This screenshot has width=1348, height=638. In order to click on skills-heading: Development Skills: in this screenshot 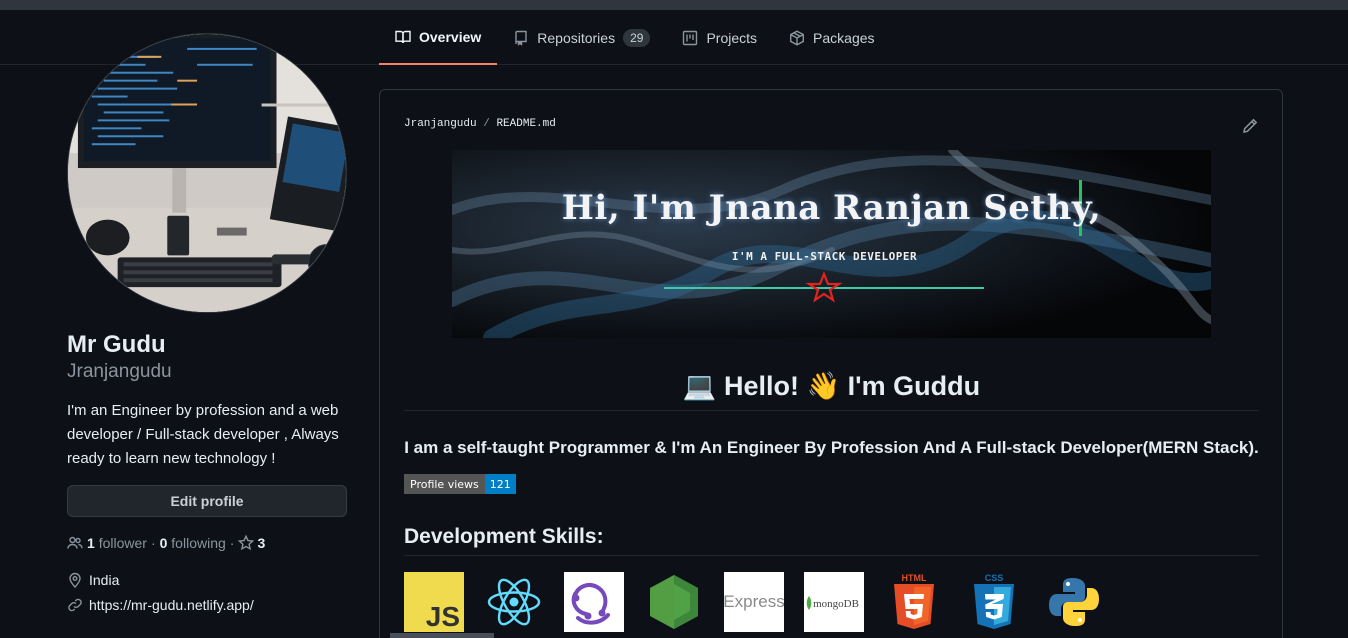, I will do `click(831, 540)`.